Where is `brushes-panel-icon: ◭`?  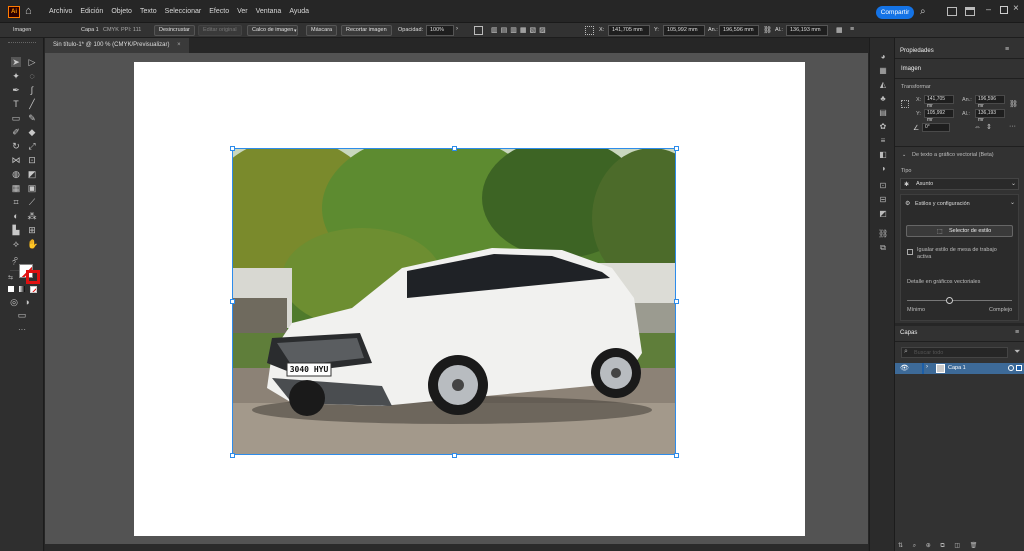 brushes-panel-icon: ◭ is located at coordinates (883, 85).